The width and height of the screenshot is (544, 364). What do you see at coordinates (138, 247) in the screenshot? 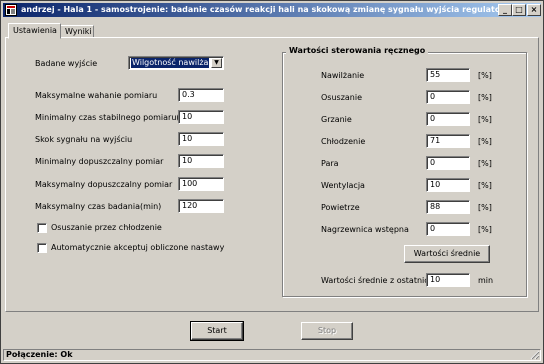
I see `auto-accept-label: Automatycznie akceptuj obliczone nastawy` at bounding box center [138, 247].